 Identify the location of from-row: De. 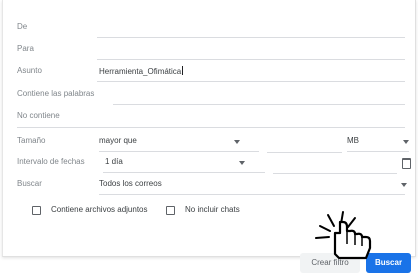
(213, 29).